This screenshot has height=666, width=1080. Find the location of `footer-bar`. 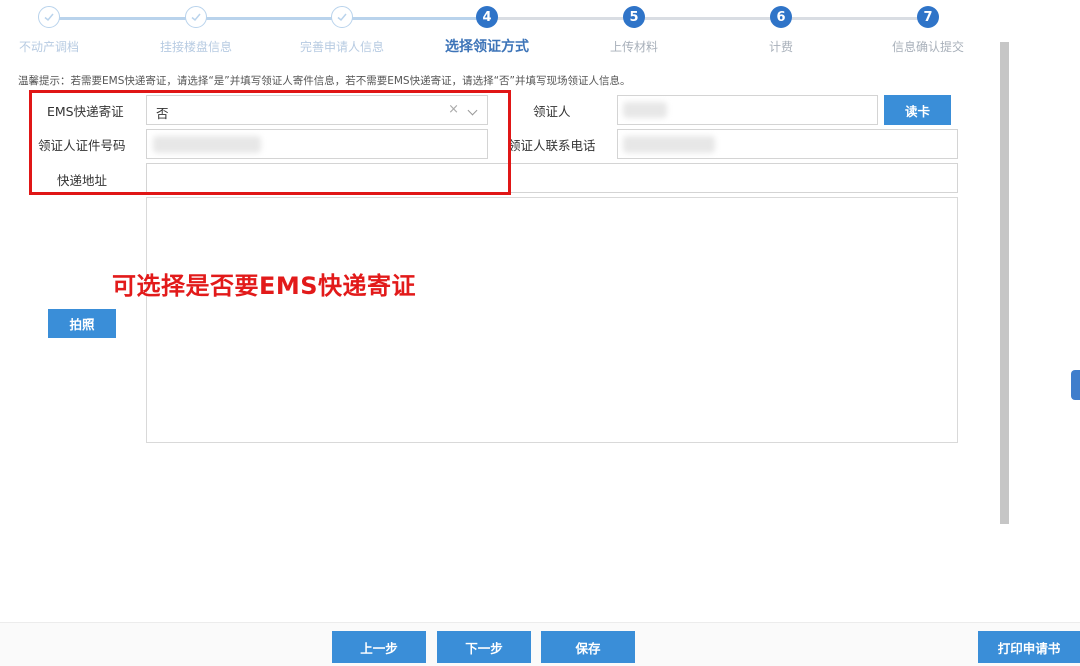

footer-bar is located at coordinates (540, 644).